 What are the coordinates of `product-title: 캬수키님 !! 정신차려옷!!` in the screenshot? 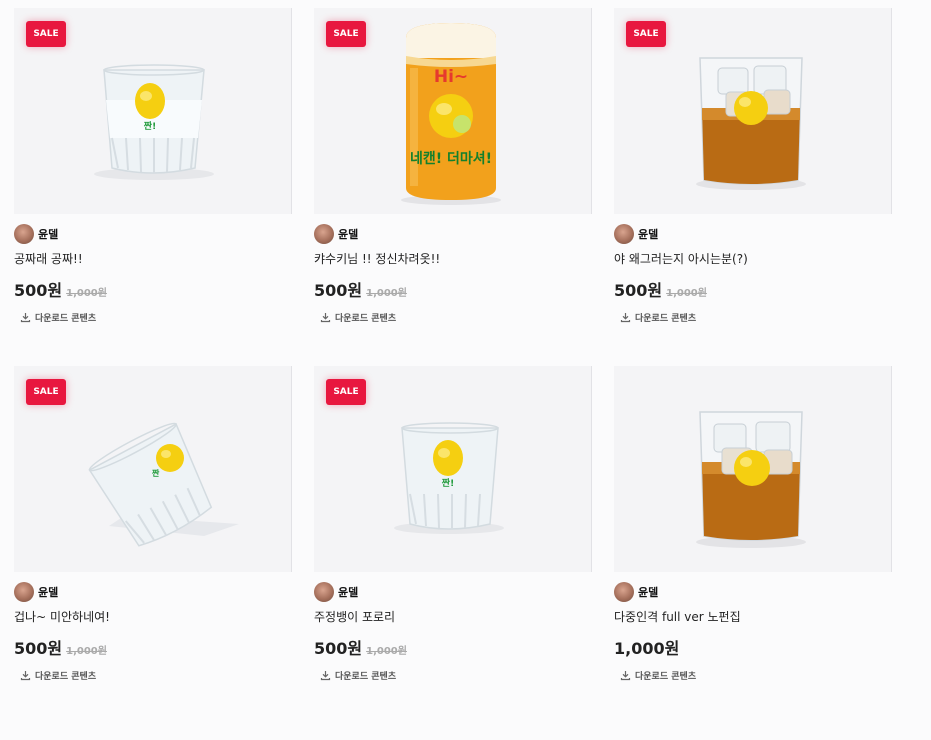 It's located at (377, 258).